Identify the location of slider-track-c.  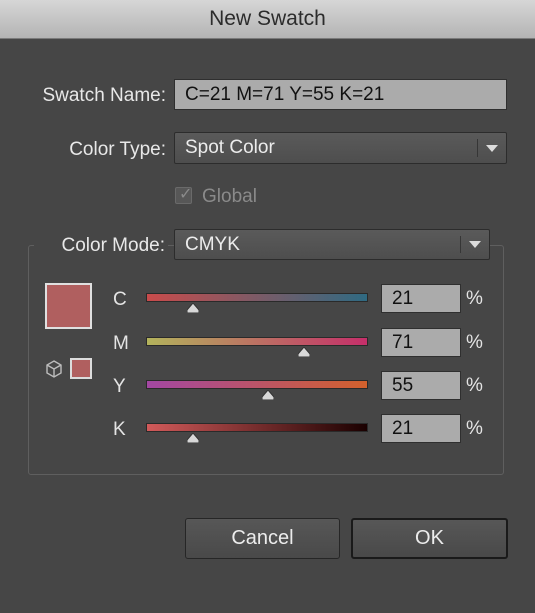
(257, 297).